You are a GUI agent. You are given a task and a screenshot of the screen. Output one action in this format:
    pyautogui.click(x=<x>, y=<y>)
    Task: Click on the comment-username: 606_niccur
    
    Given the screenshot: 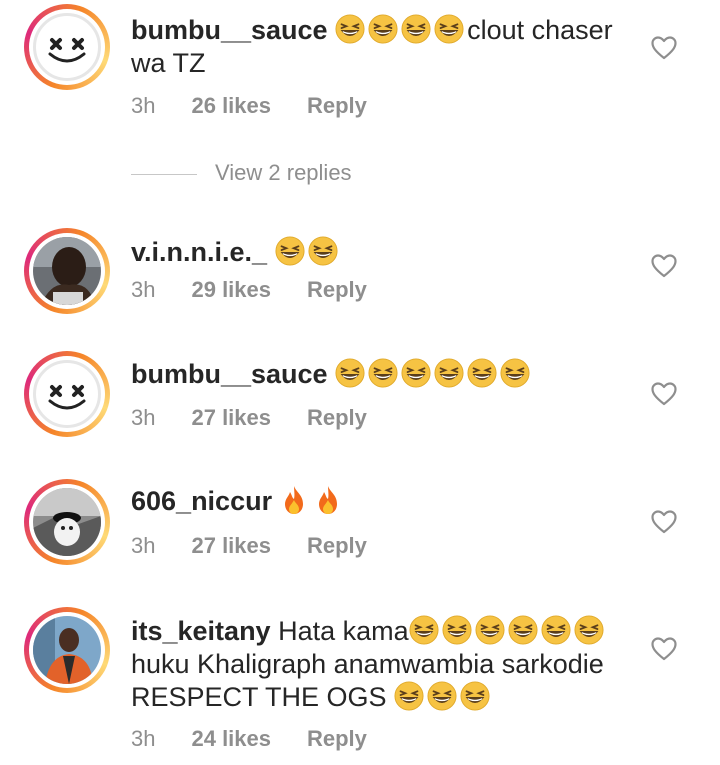 What is the action you would take?
    pyautogui.click(x=201, y=501)
    